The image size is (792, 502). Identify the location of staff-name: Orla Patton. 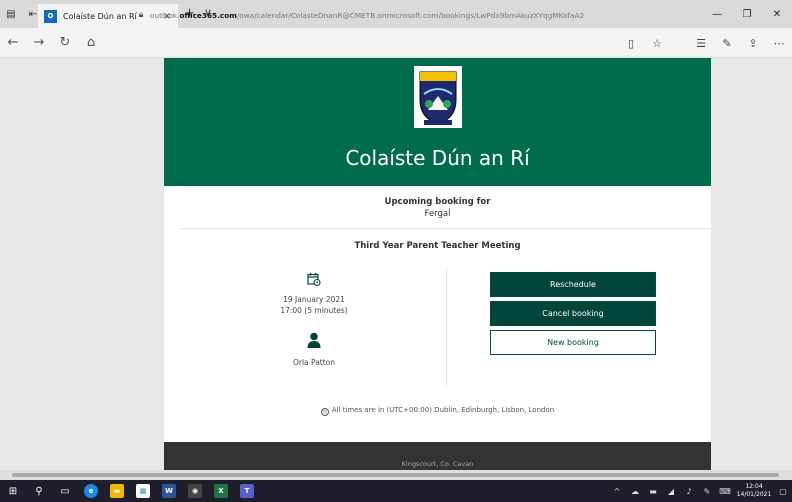
(314, 362).